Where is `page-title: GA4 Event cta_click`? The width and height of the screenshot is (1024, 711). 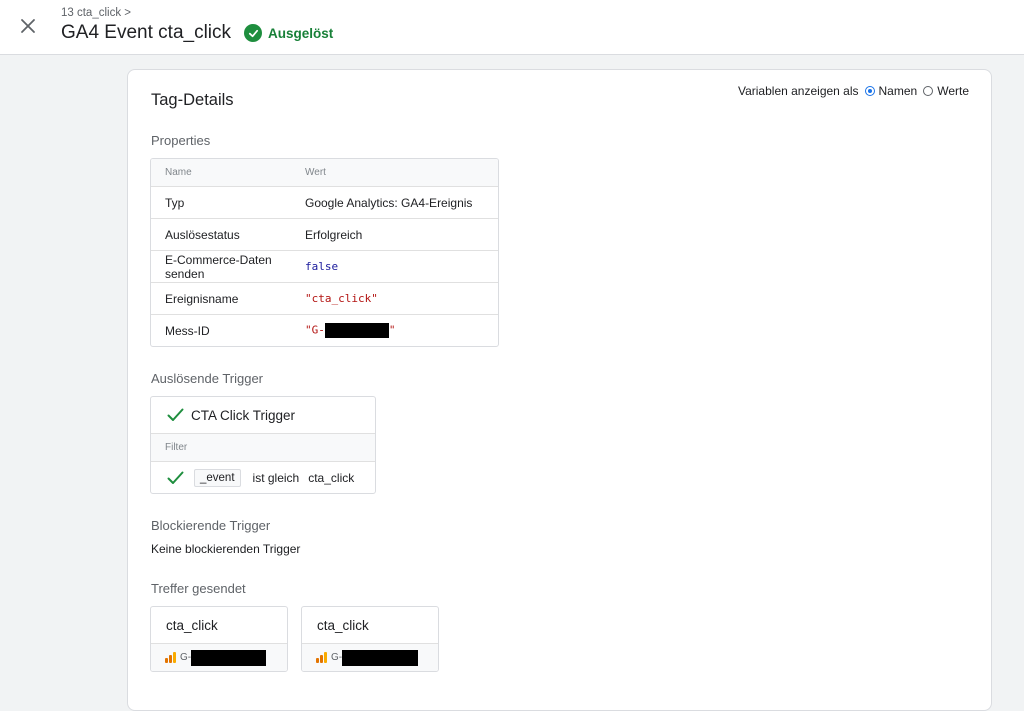
page-title: GA4 Event cta_click is located at coordinates (146, 32).